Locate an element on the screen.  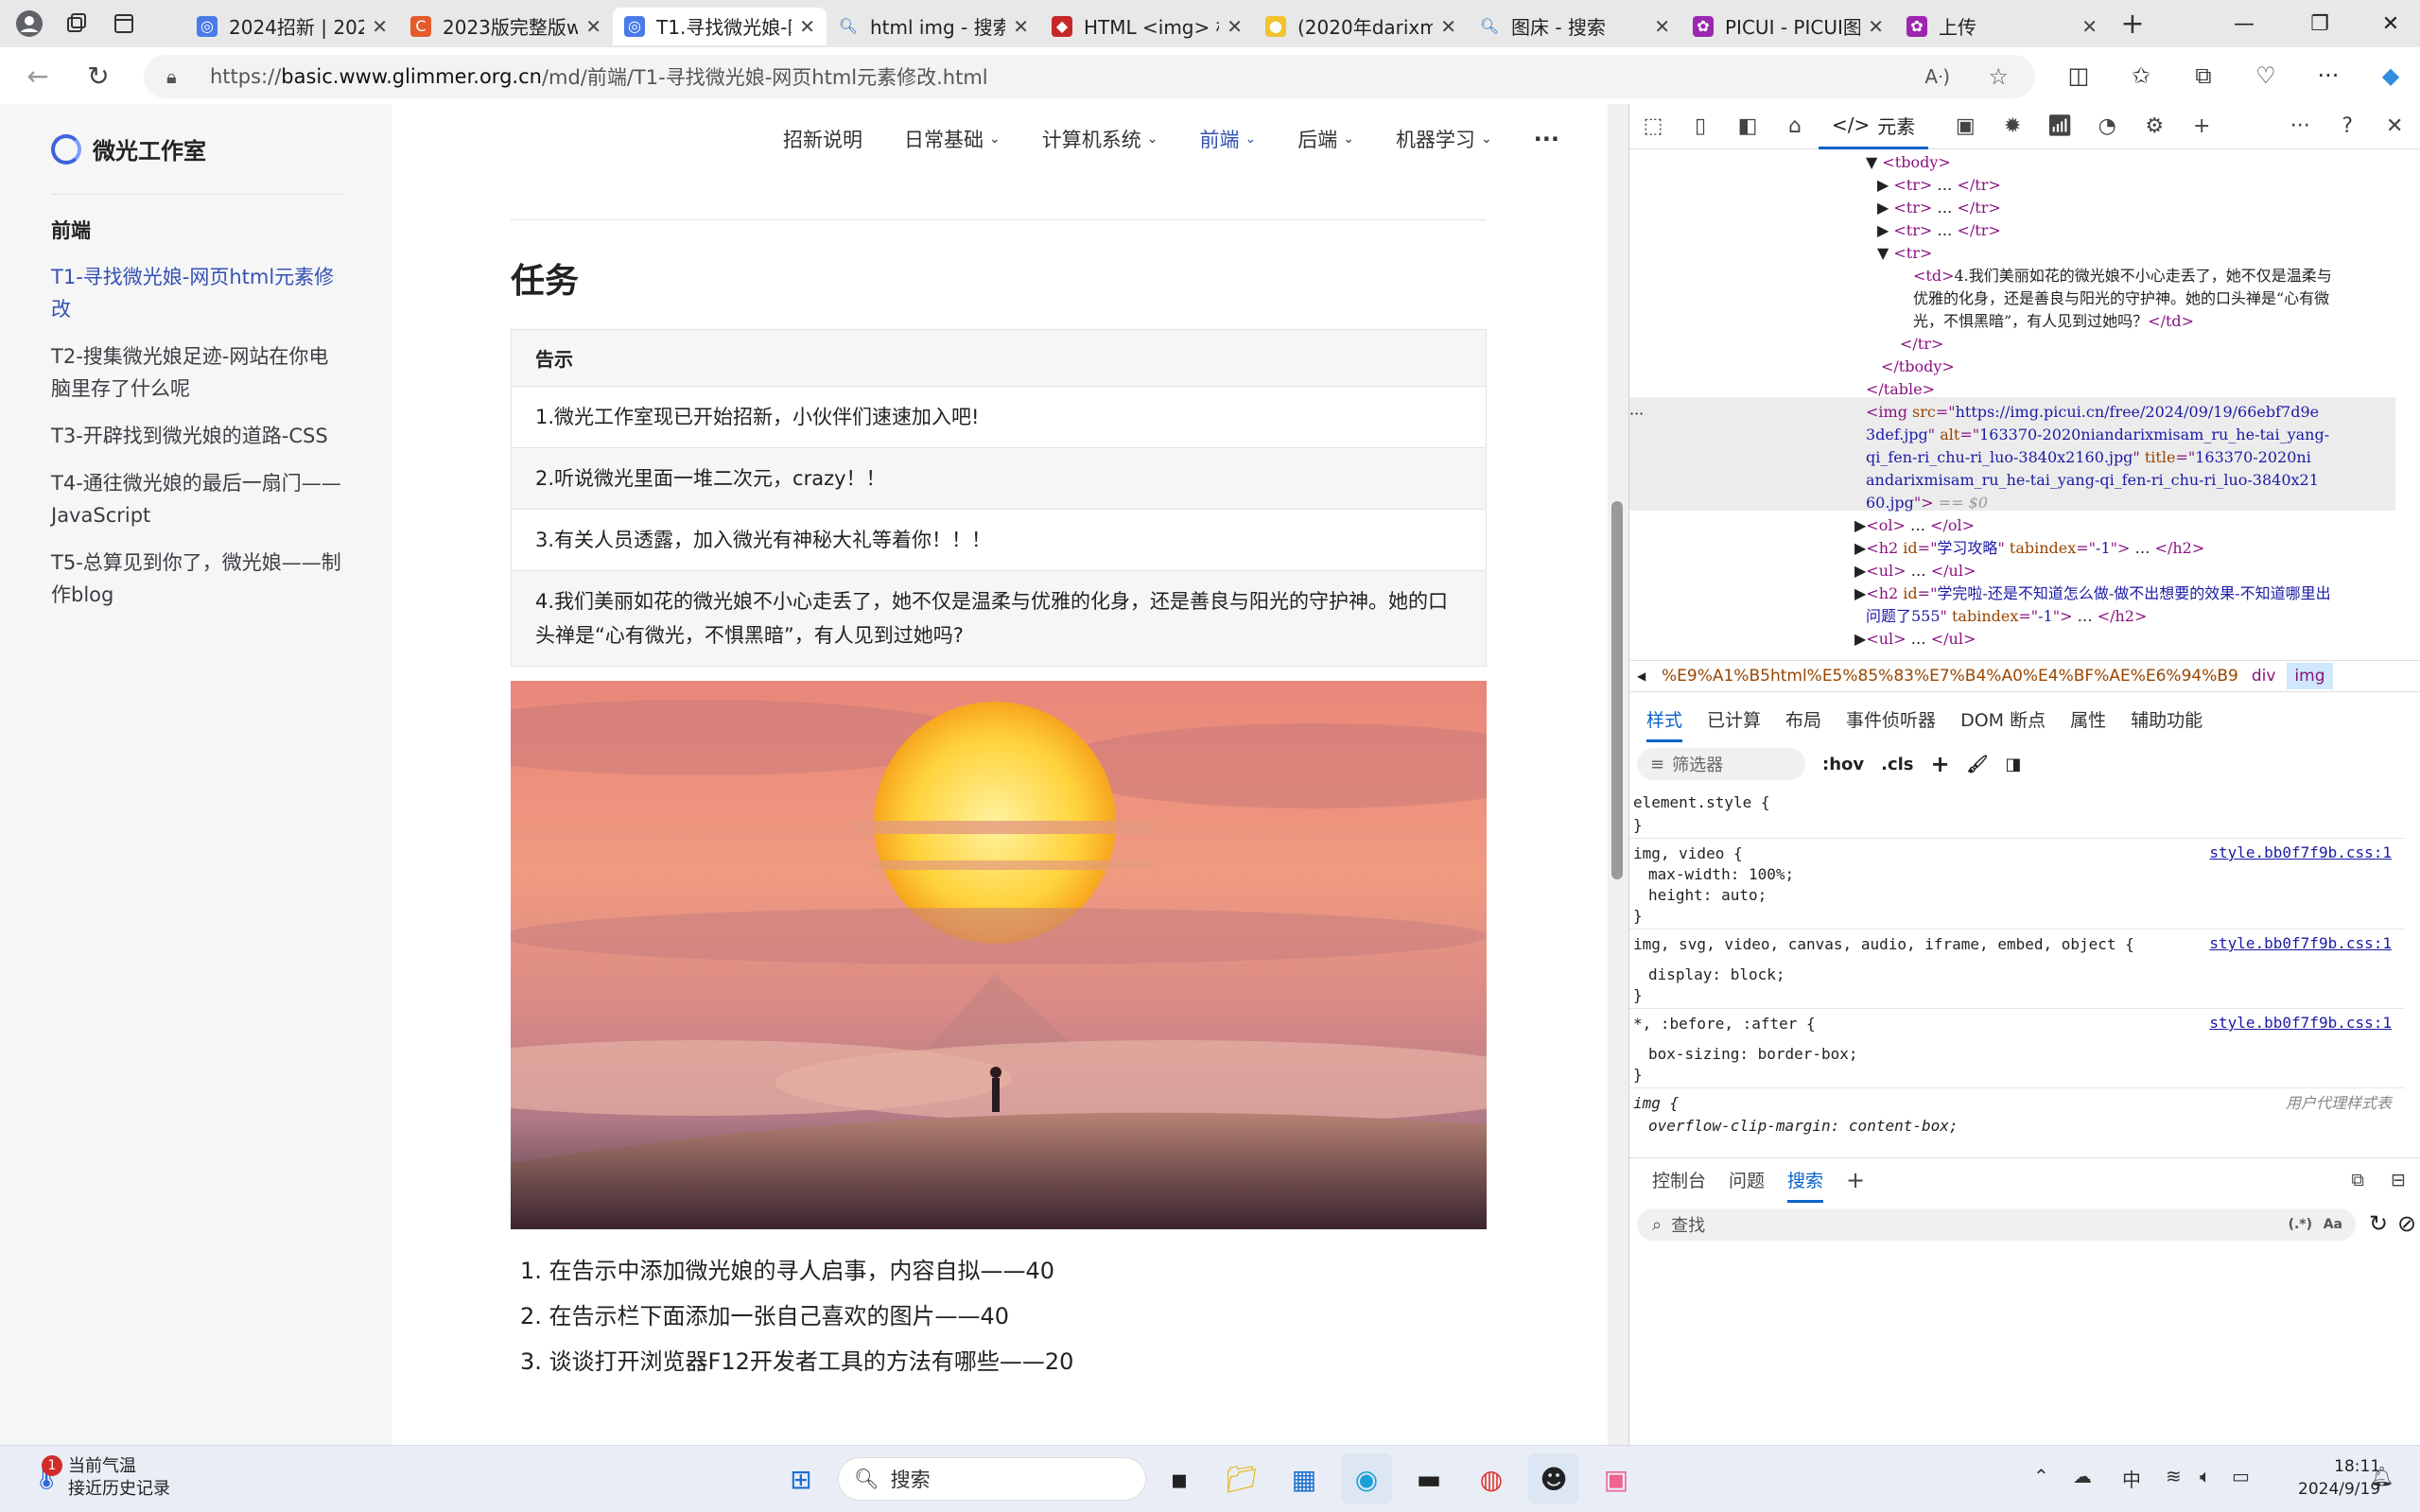
chevron-up-icon: ⌃ is located at coordinates (2041, 1476).